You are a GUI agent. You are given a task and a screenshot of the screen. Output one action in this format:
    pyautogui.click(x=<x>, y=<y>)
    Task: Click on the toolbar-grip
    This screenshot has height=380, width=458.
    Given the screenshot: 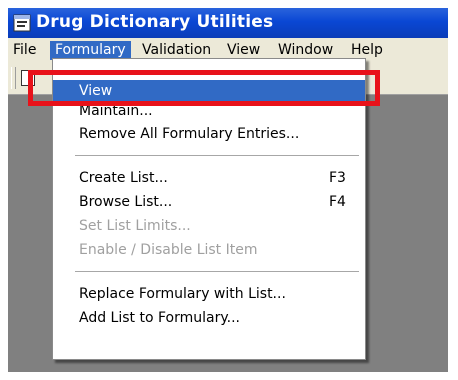 What is the action you would take?
    pyautogui.click(x=13, y=78)
    